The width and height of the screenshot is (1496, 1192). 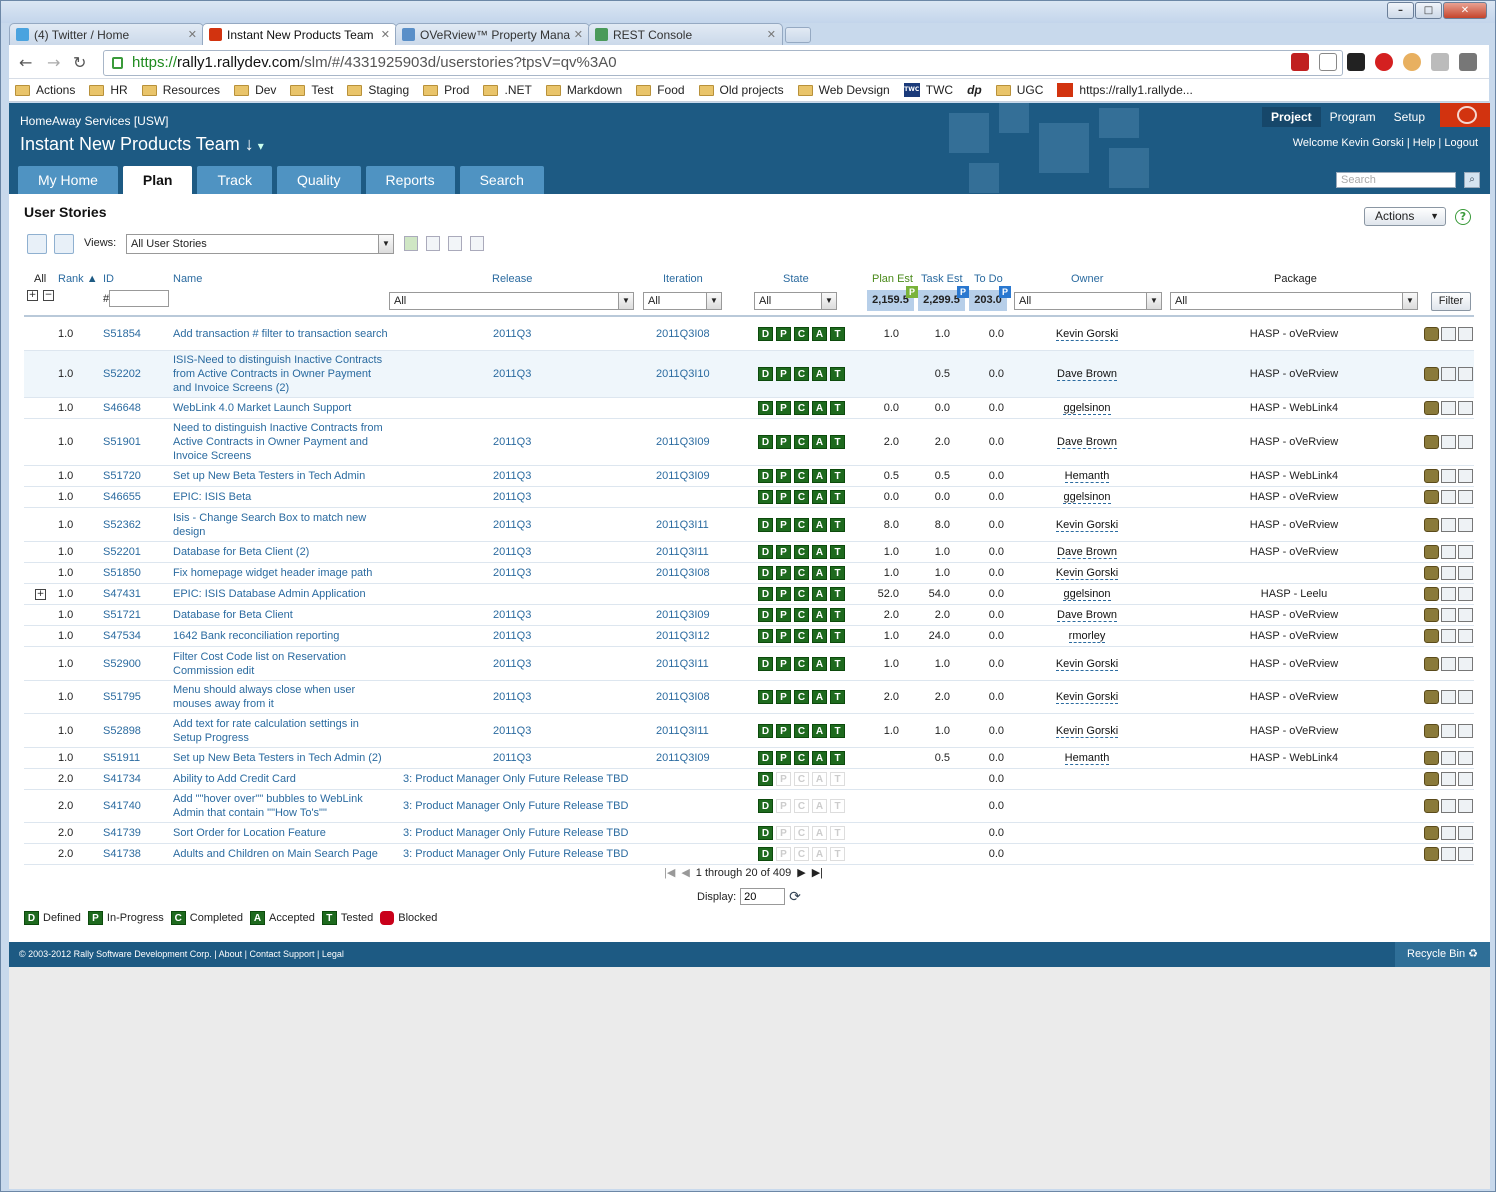 What do you see at coordinates (280, 594) in the screenshot?
I see `story-name-link: EPIC: ISIS Database Admin Application` at bounding box center [280, 594].